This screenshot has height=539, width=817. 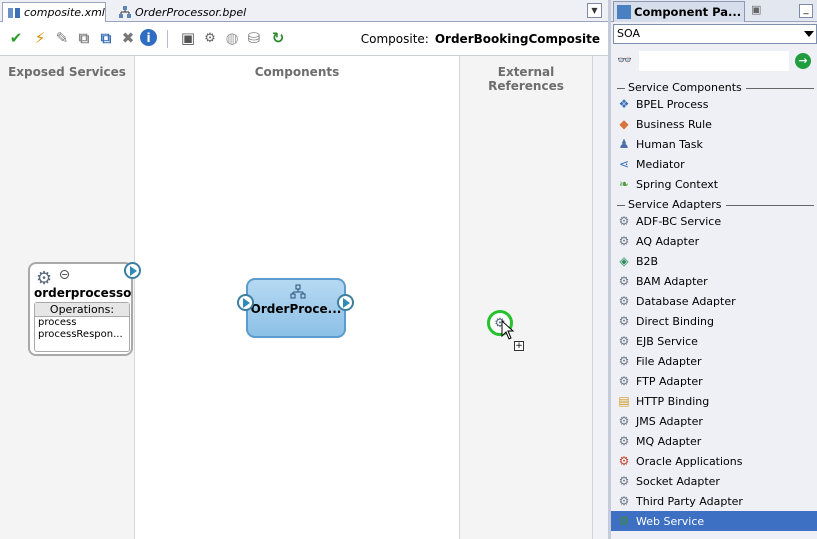 I want to click on service-wire-handle-icon, so click(x=132, y=270).